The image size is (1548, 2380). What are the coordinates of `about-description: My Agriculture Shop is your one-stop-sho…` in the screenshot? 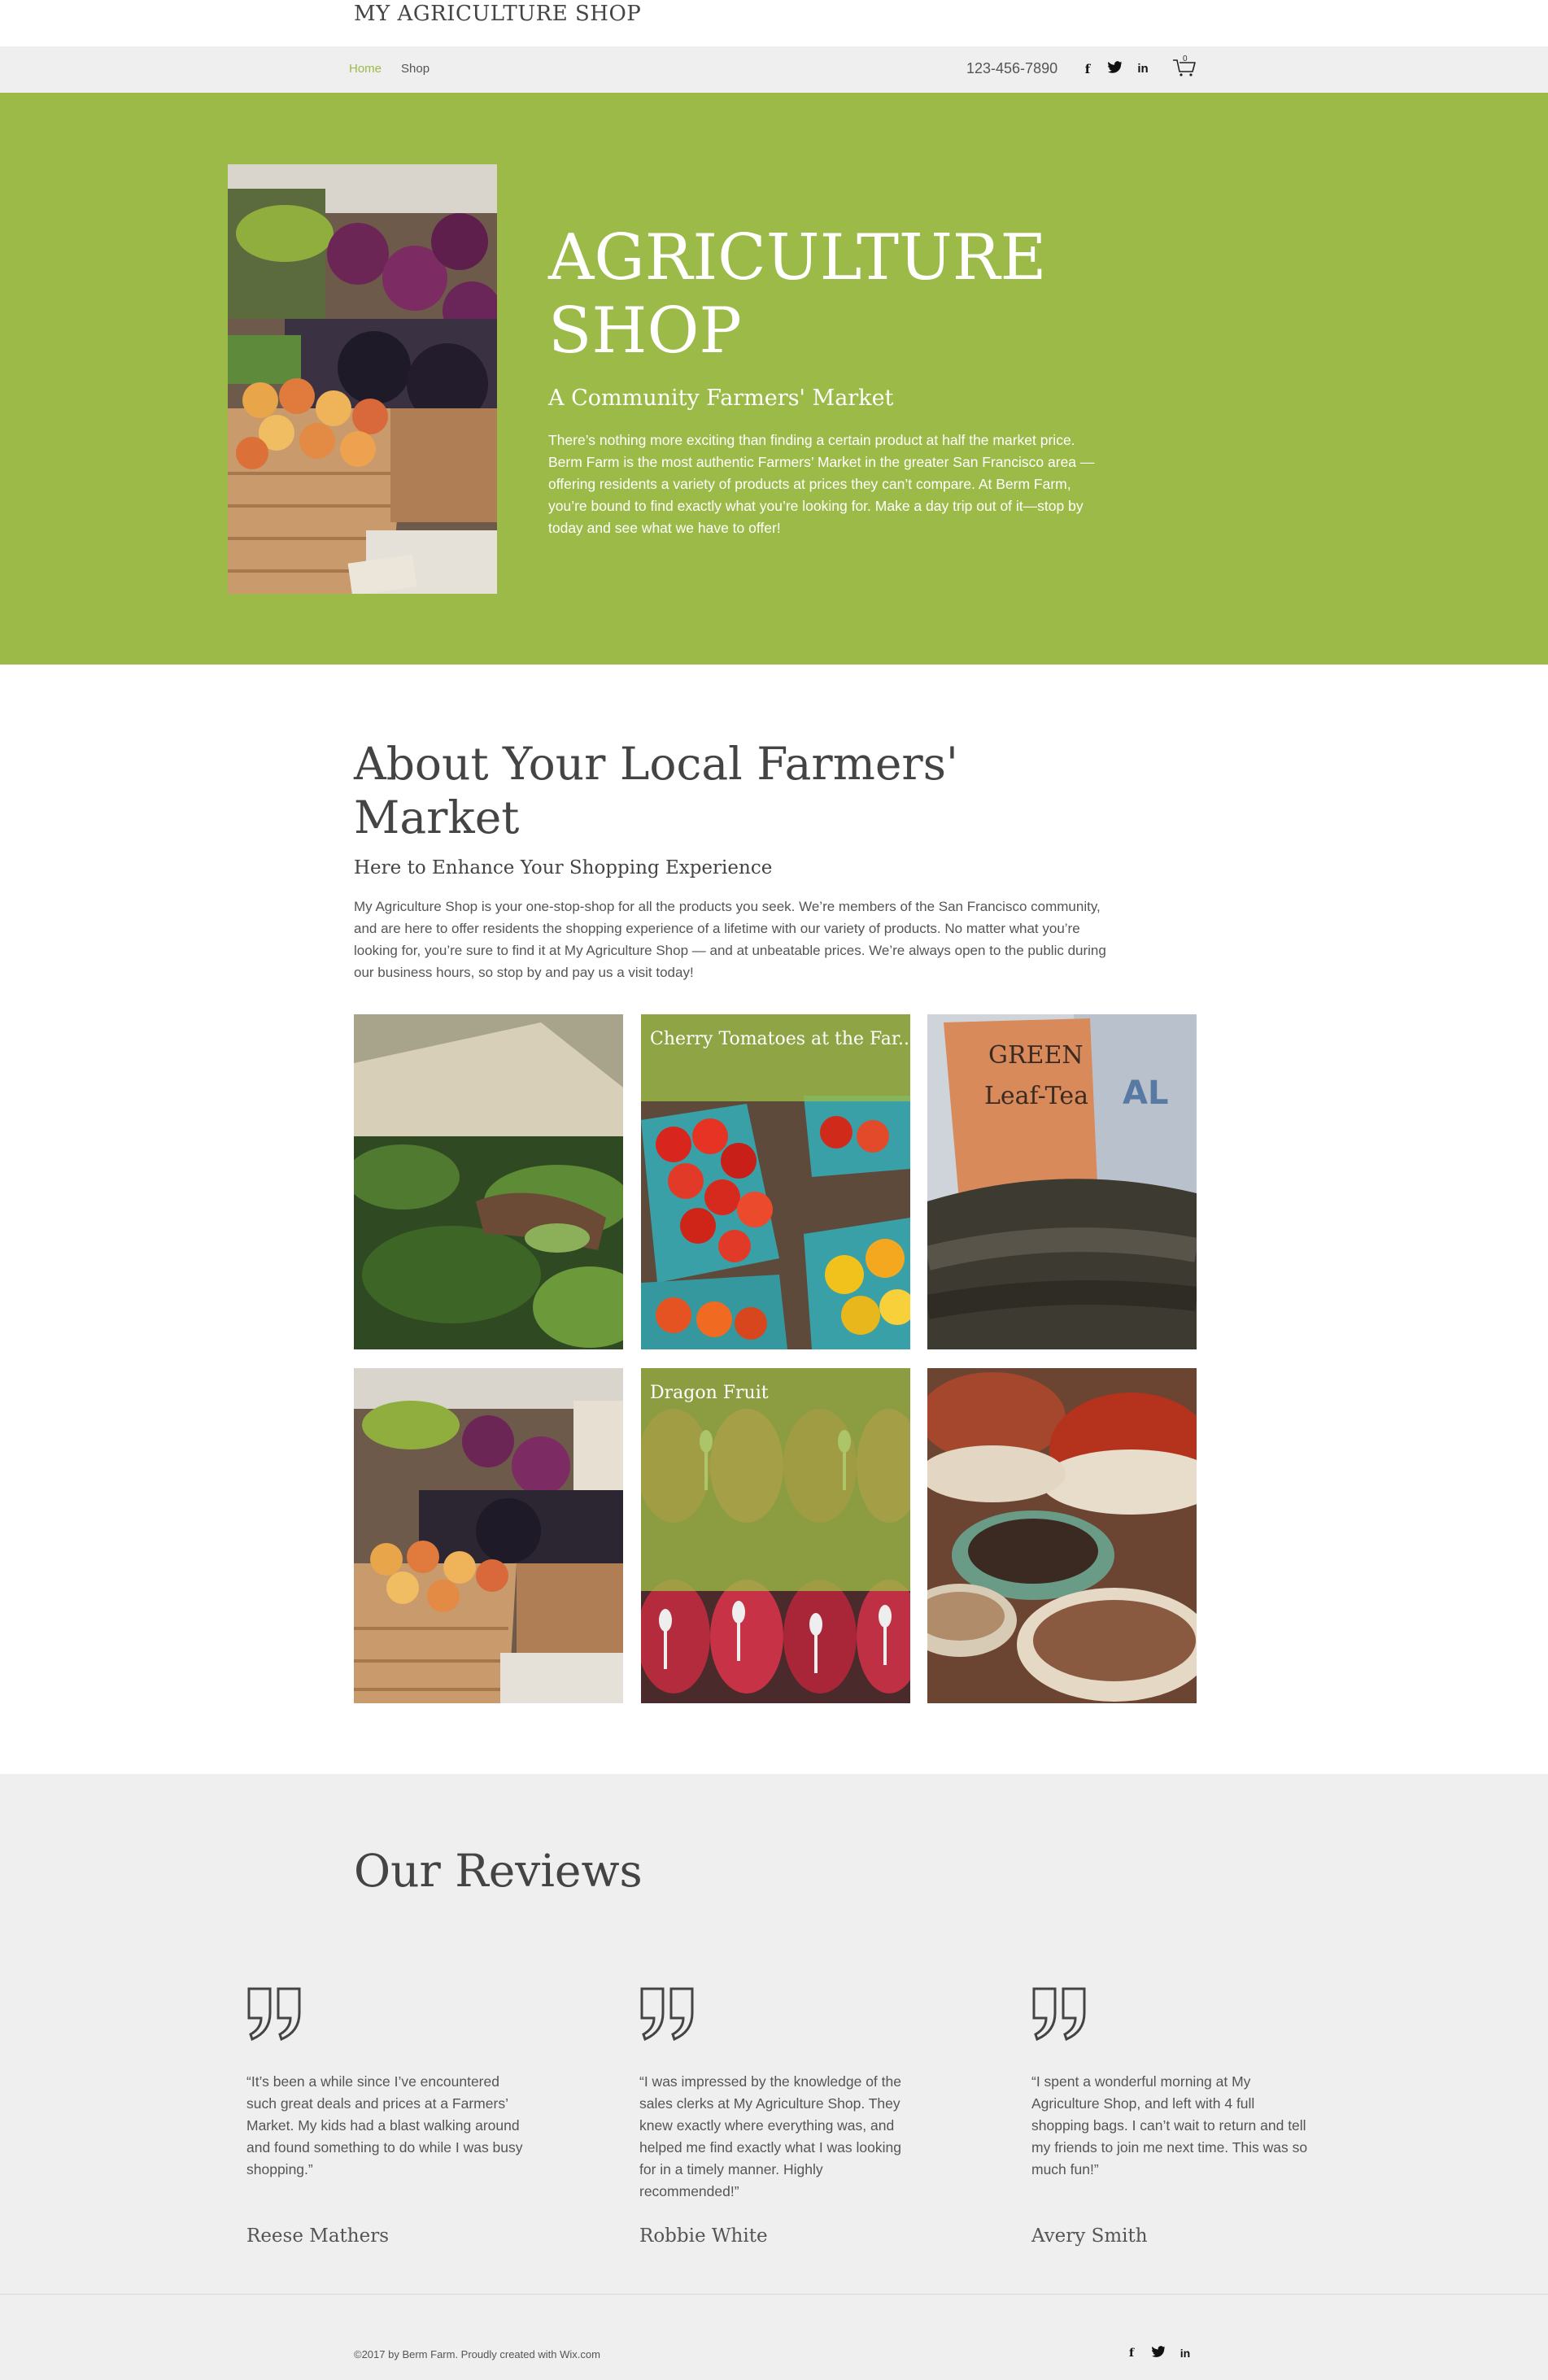 It's located at (730, 939).